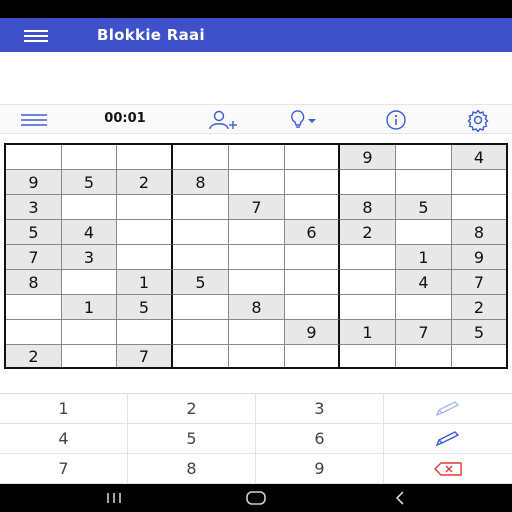  Describe the element at coordinates (89, 282) in the screenshot. I see `sudoku-cell-r6c2` at that location.